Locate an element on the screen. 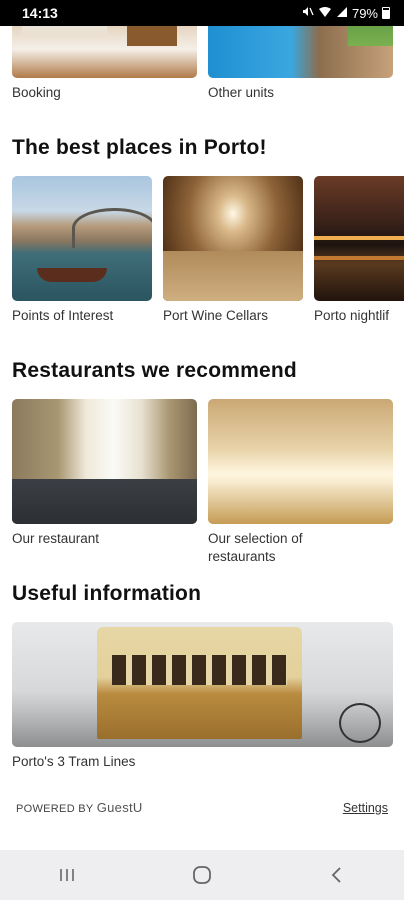  powered-by-label: POWERED BY is located at coordinates (55, 809).